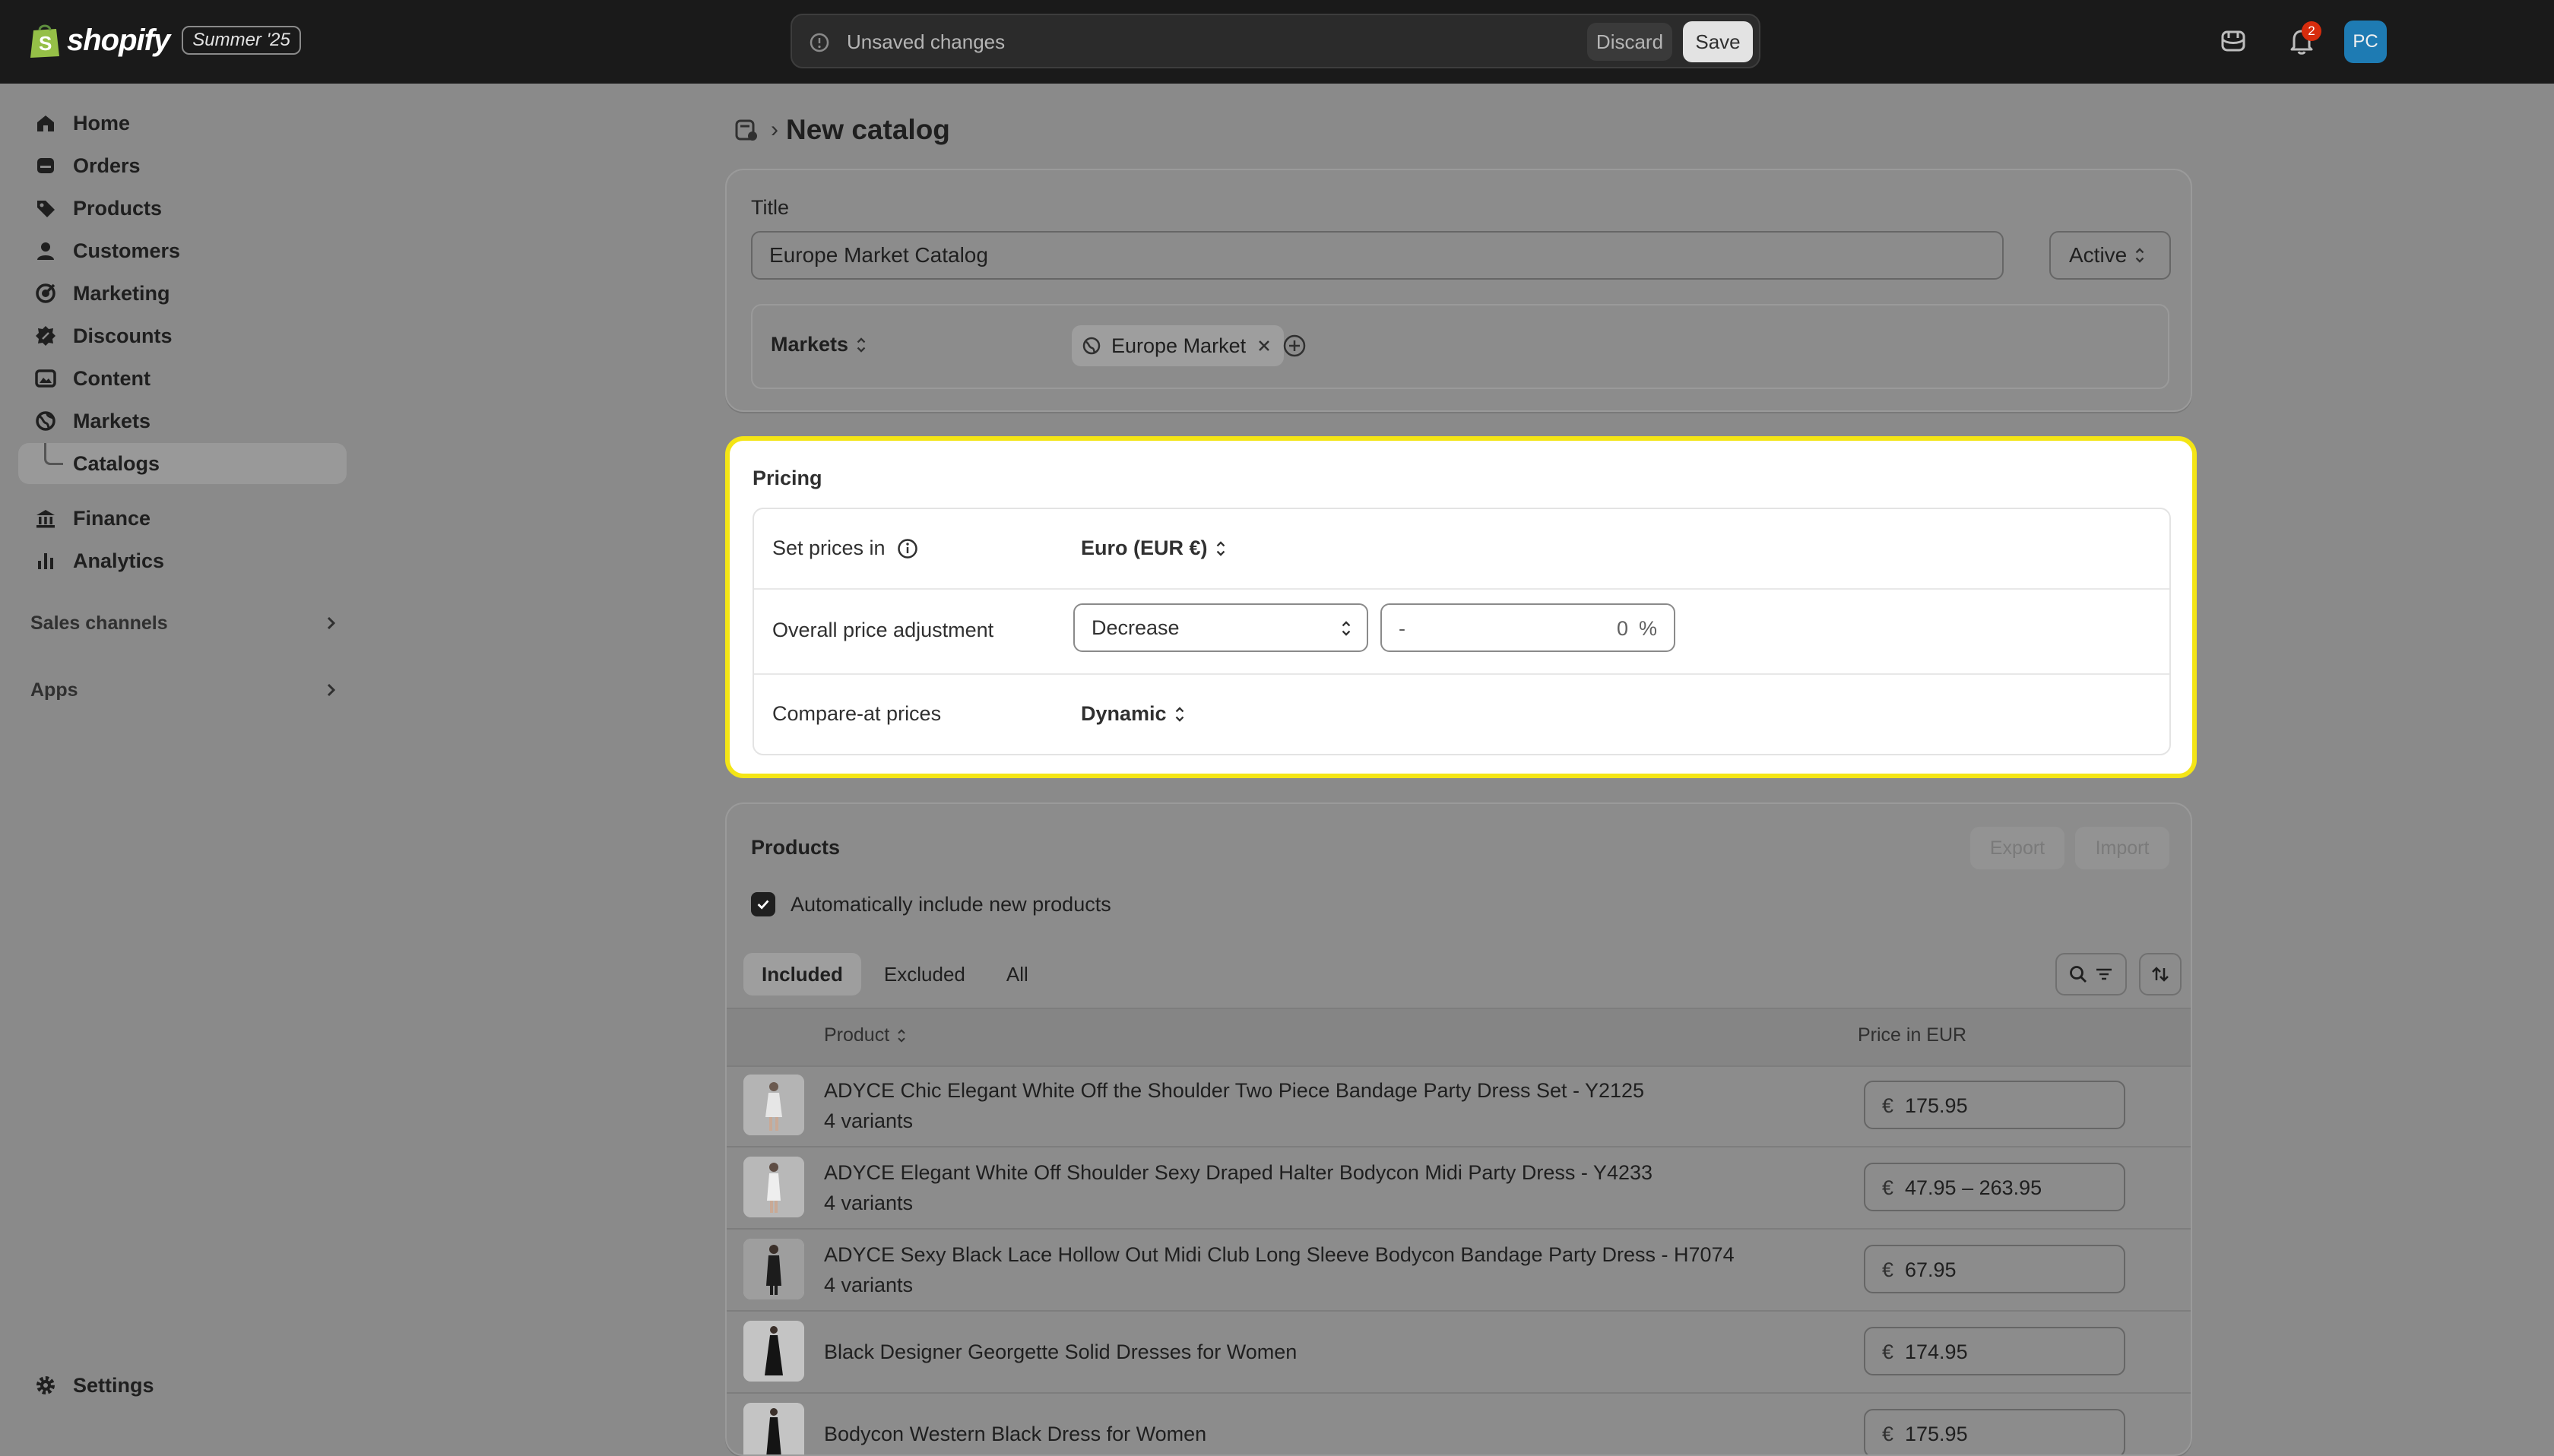  Describe the element at coordinates (1015, 1434) in the screenshot. I see `product-name: Bodycon Western Black Dress for Women` at that location.